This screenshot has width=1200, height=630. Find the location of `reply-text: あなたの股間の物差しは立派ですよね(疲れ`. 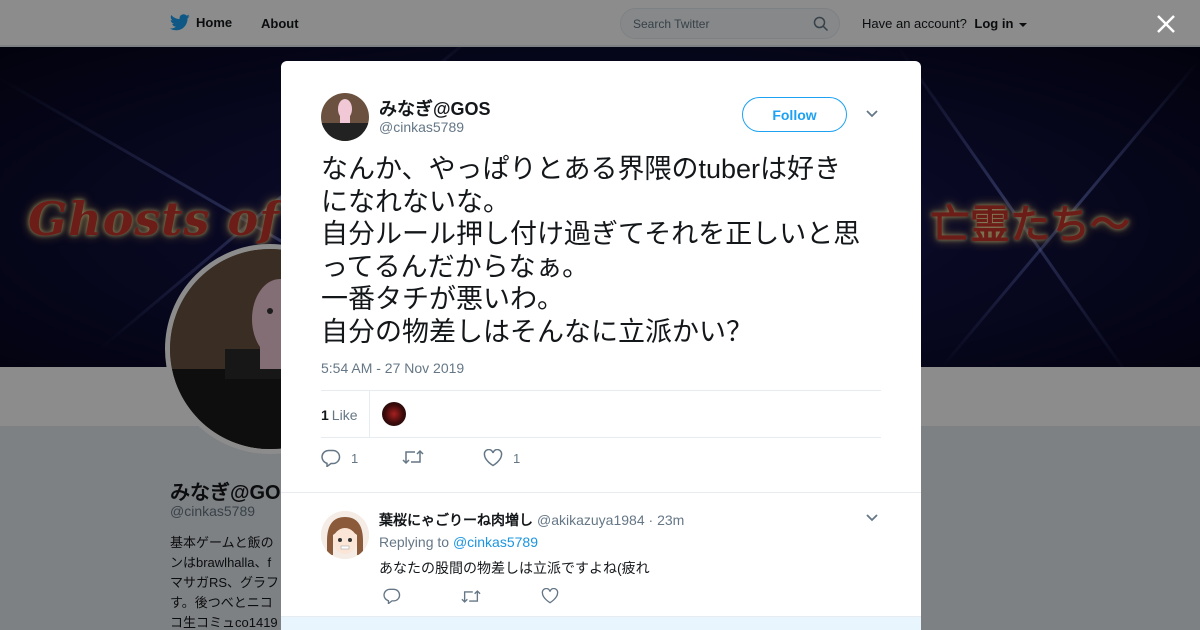

reply-text: あなたの股間の物差しは立派ですよね(疲れ is located at coordinates (514, 568).